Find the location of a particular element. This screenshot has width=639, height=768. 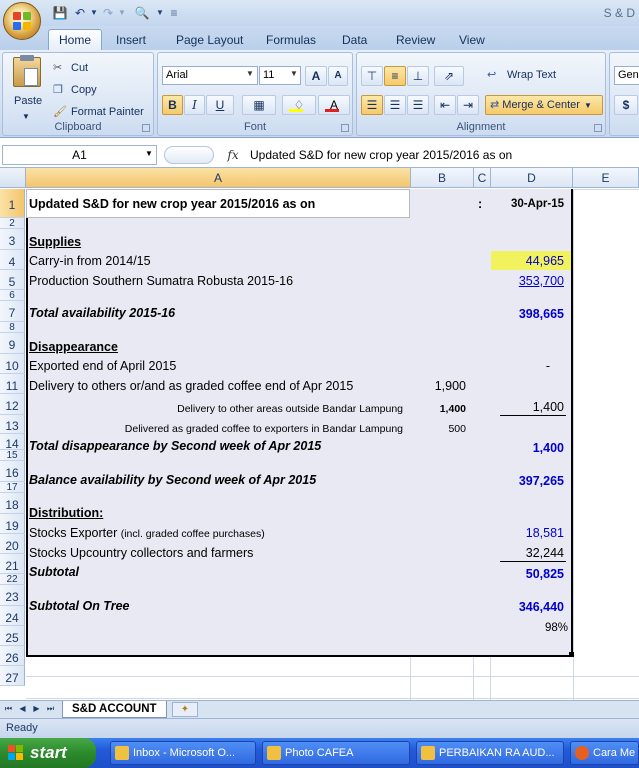

align-right-button: ☰ is located at coordinates (418, 105).